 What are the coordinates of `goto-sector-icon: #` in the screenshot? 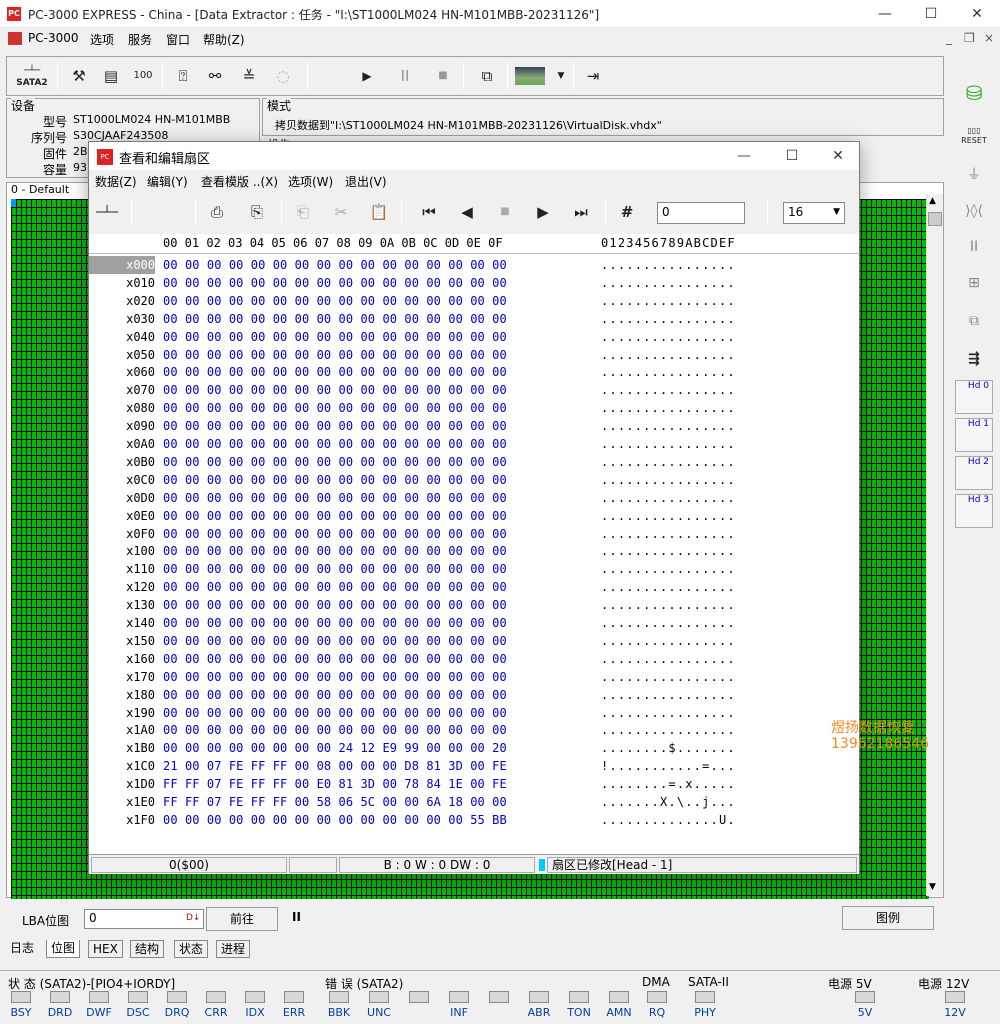 It's located at (627, 212).